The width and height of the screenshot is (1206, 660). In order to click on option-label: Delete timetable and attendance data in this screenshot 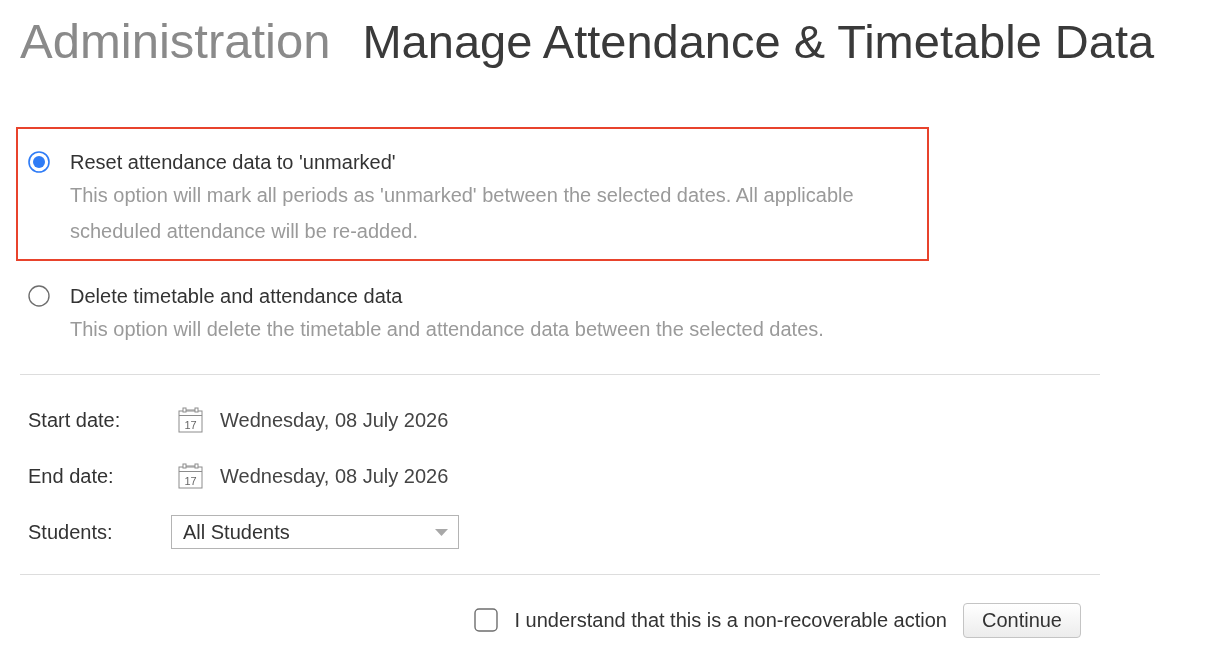, I will do `click(236, 296)`.